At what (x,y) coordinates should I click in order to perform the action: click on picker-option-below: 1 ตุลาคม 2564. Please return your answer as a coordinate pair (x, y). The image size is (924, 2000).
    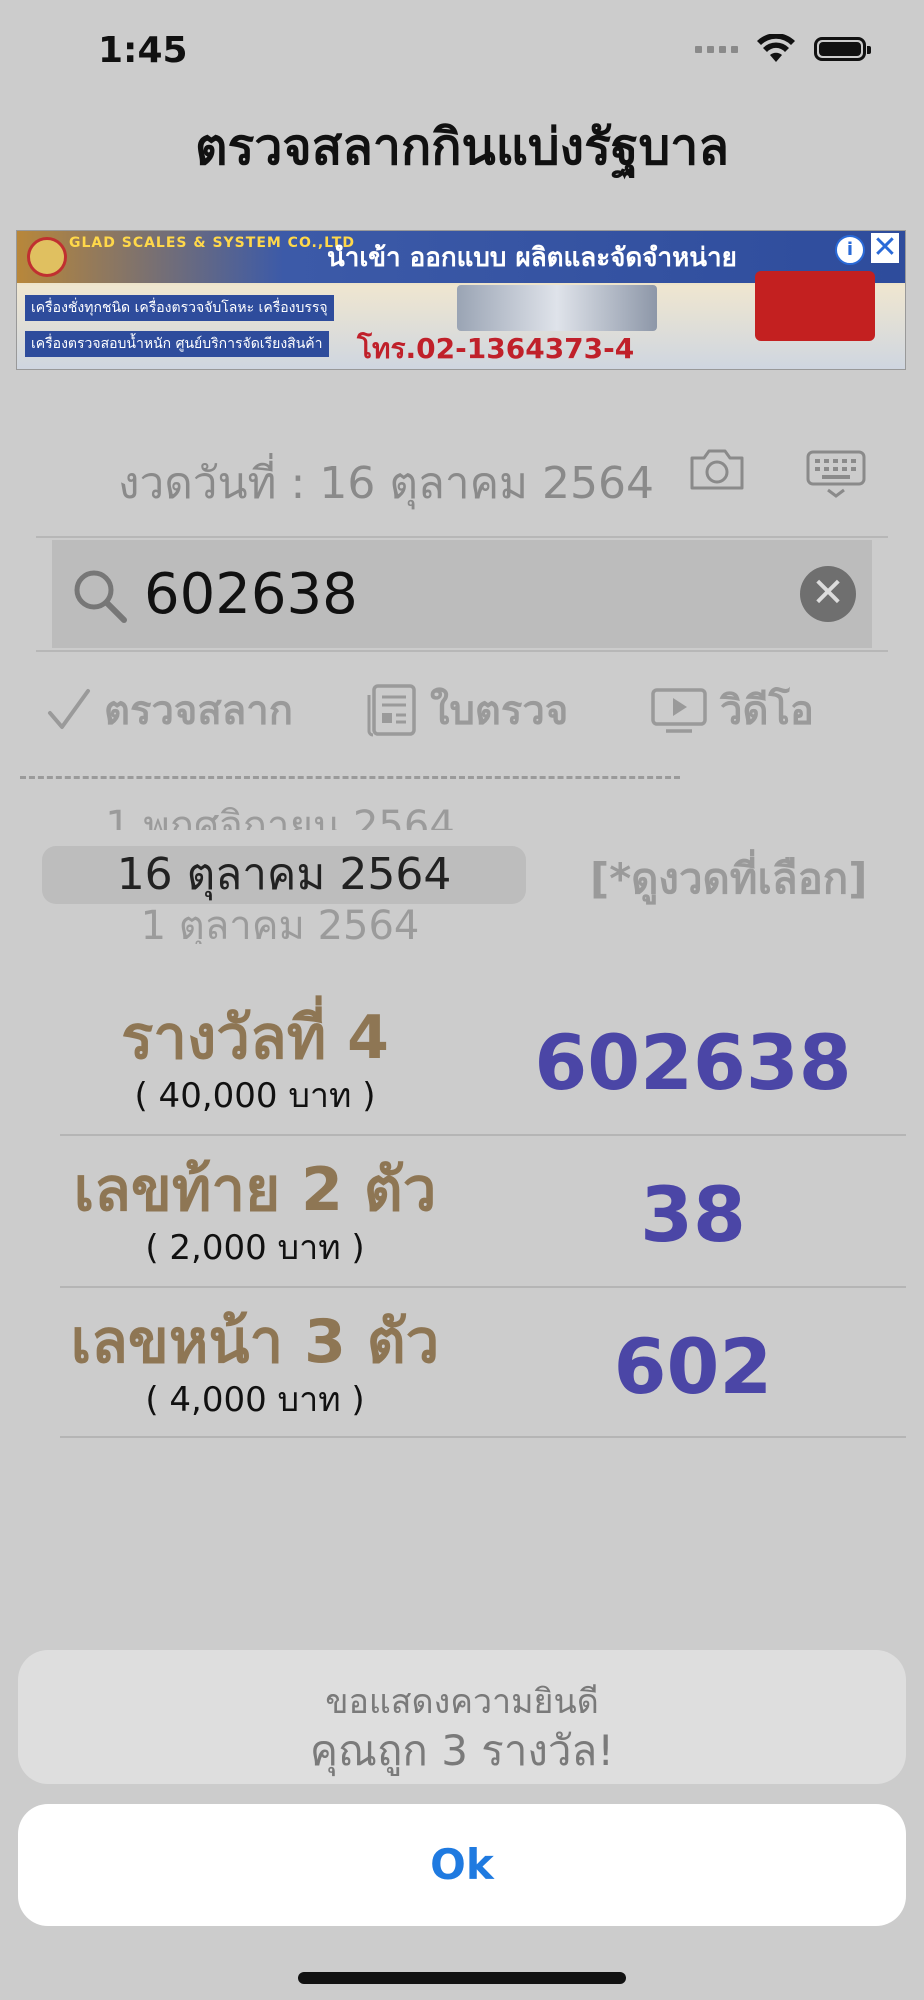
    Looking at the image, I should click on (280, 925).